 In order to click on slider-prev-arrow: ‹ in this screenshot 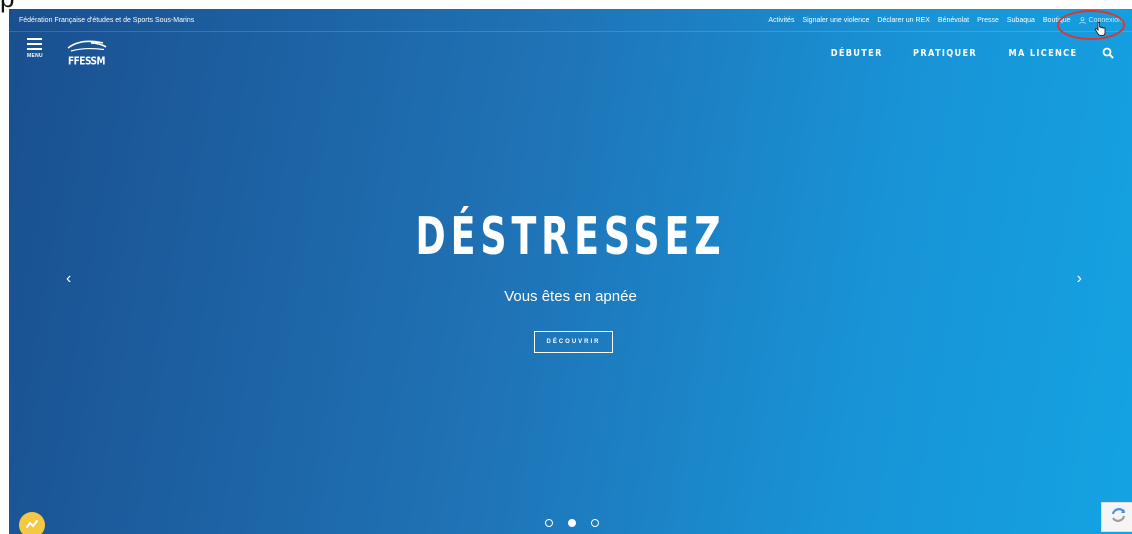, I will do `click(68, 279)`.